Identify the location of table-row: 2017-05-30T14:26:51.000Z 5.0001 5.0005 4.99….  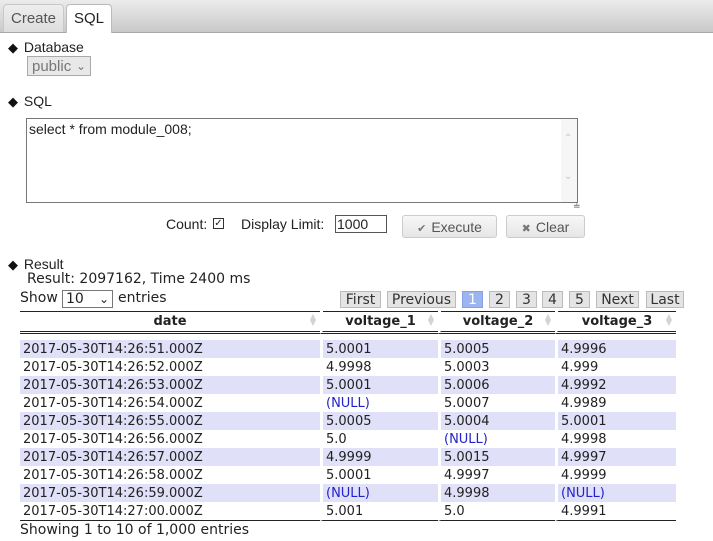
(348, 349).